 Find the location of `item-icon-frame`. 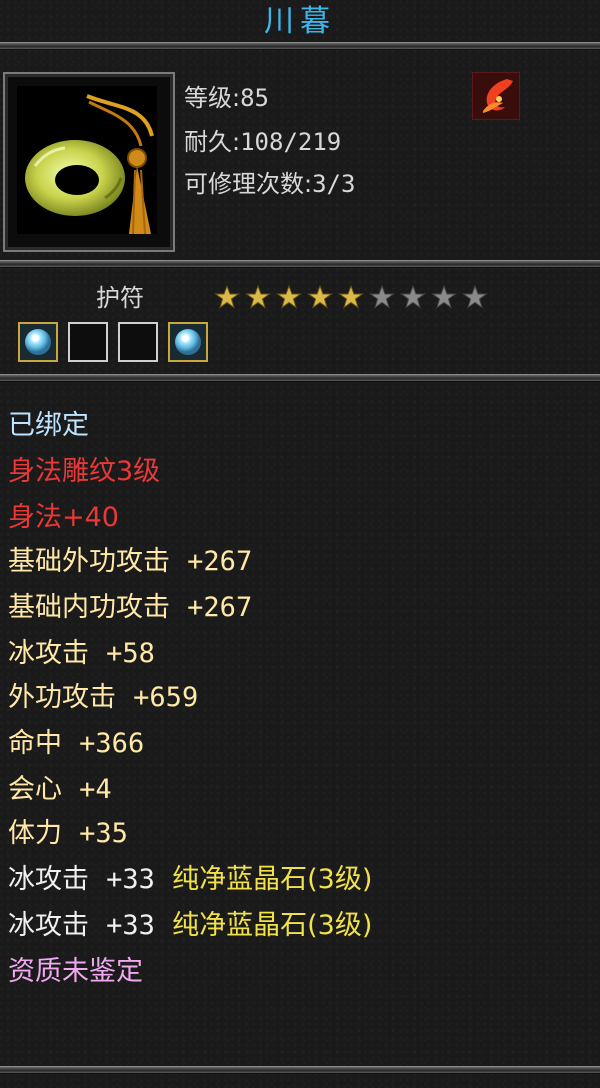

item-icon-frame is located at coordinates (89, 162).